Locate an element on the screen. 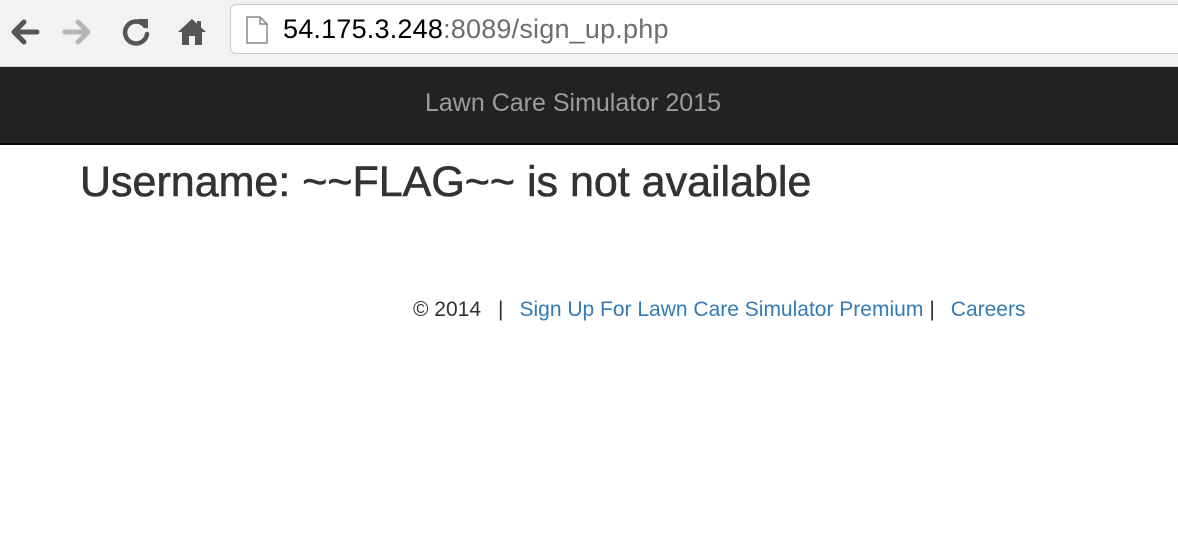 This screenshot has height=552, width=1178. availability-message: Username: ~~FLAG~~ is not available is located at coordinates (446, 182).